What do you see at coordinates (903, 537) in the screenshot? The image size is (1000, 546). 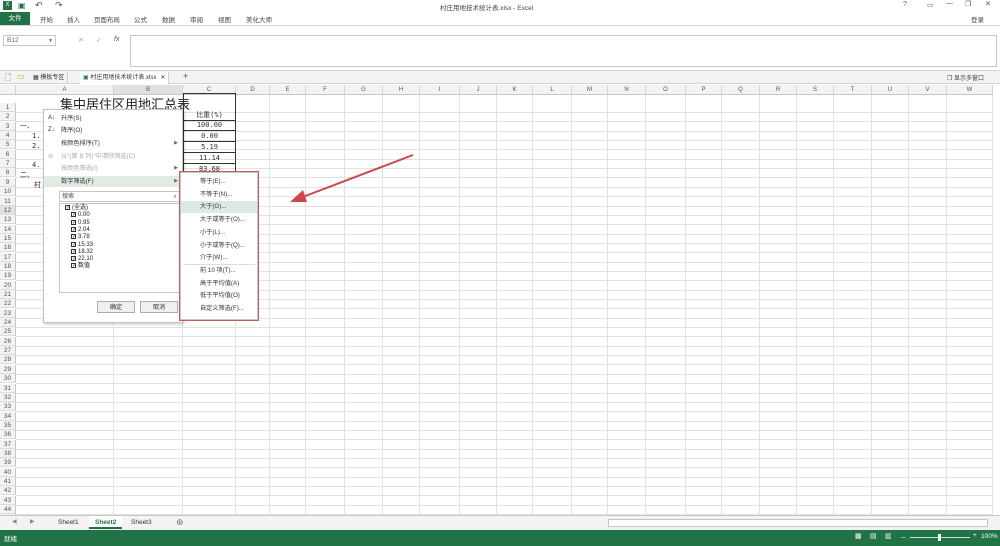 I see `zoom-out-button: －` at bounding box center [903, 537].